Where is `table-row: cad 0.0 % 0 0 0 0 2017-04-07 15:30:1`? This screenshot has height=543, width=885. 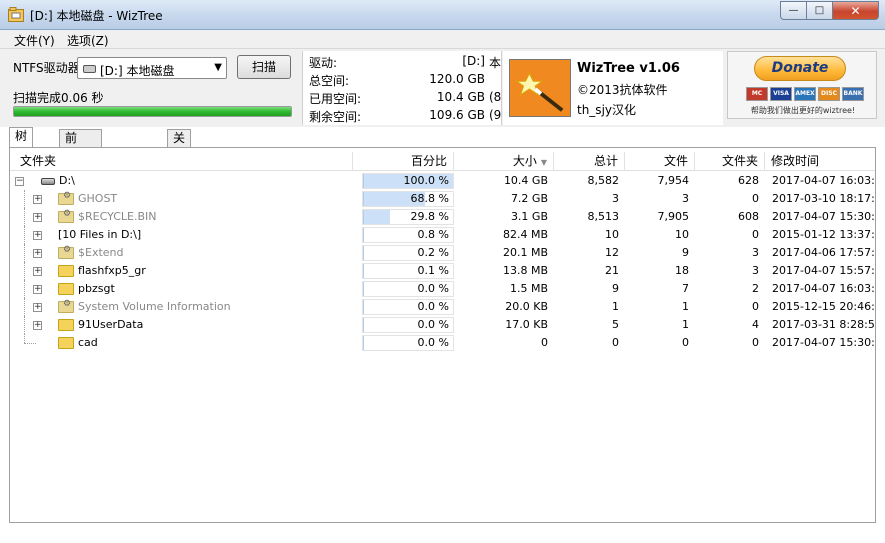
table-row: cad 0.0 % 0 0 0 0 2017-04-07 15:30:1 is located at coordinates (442, 343).